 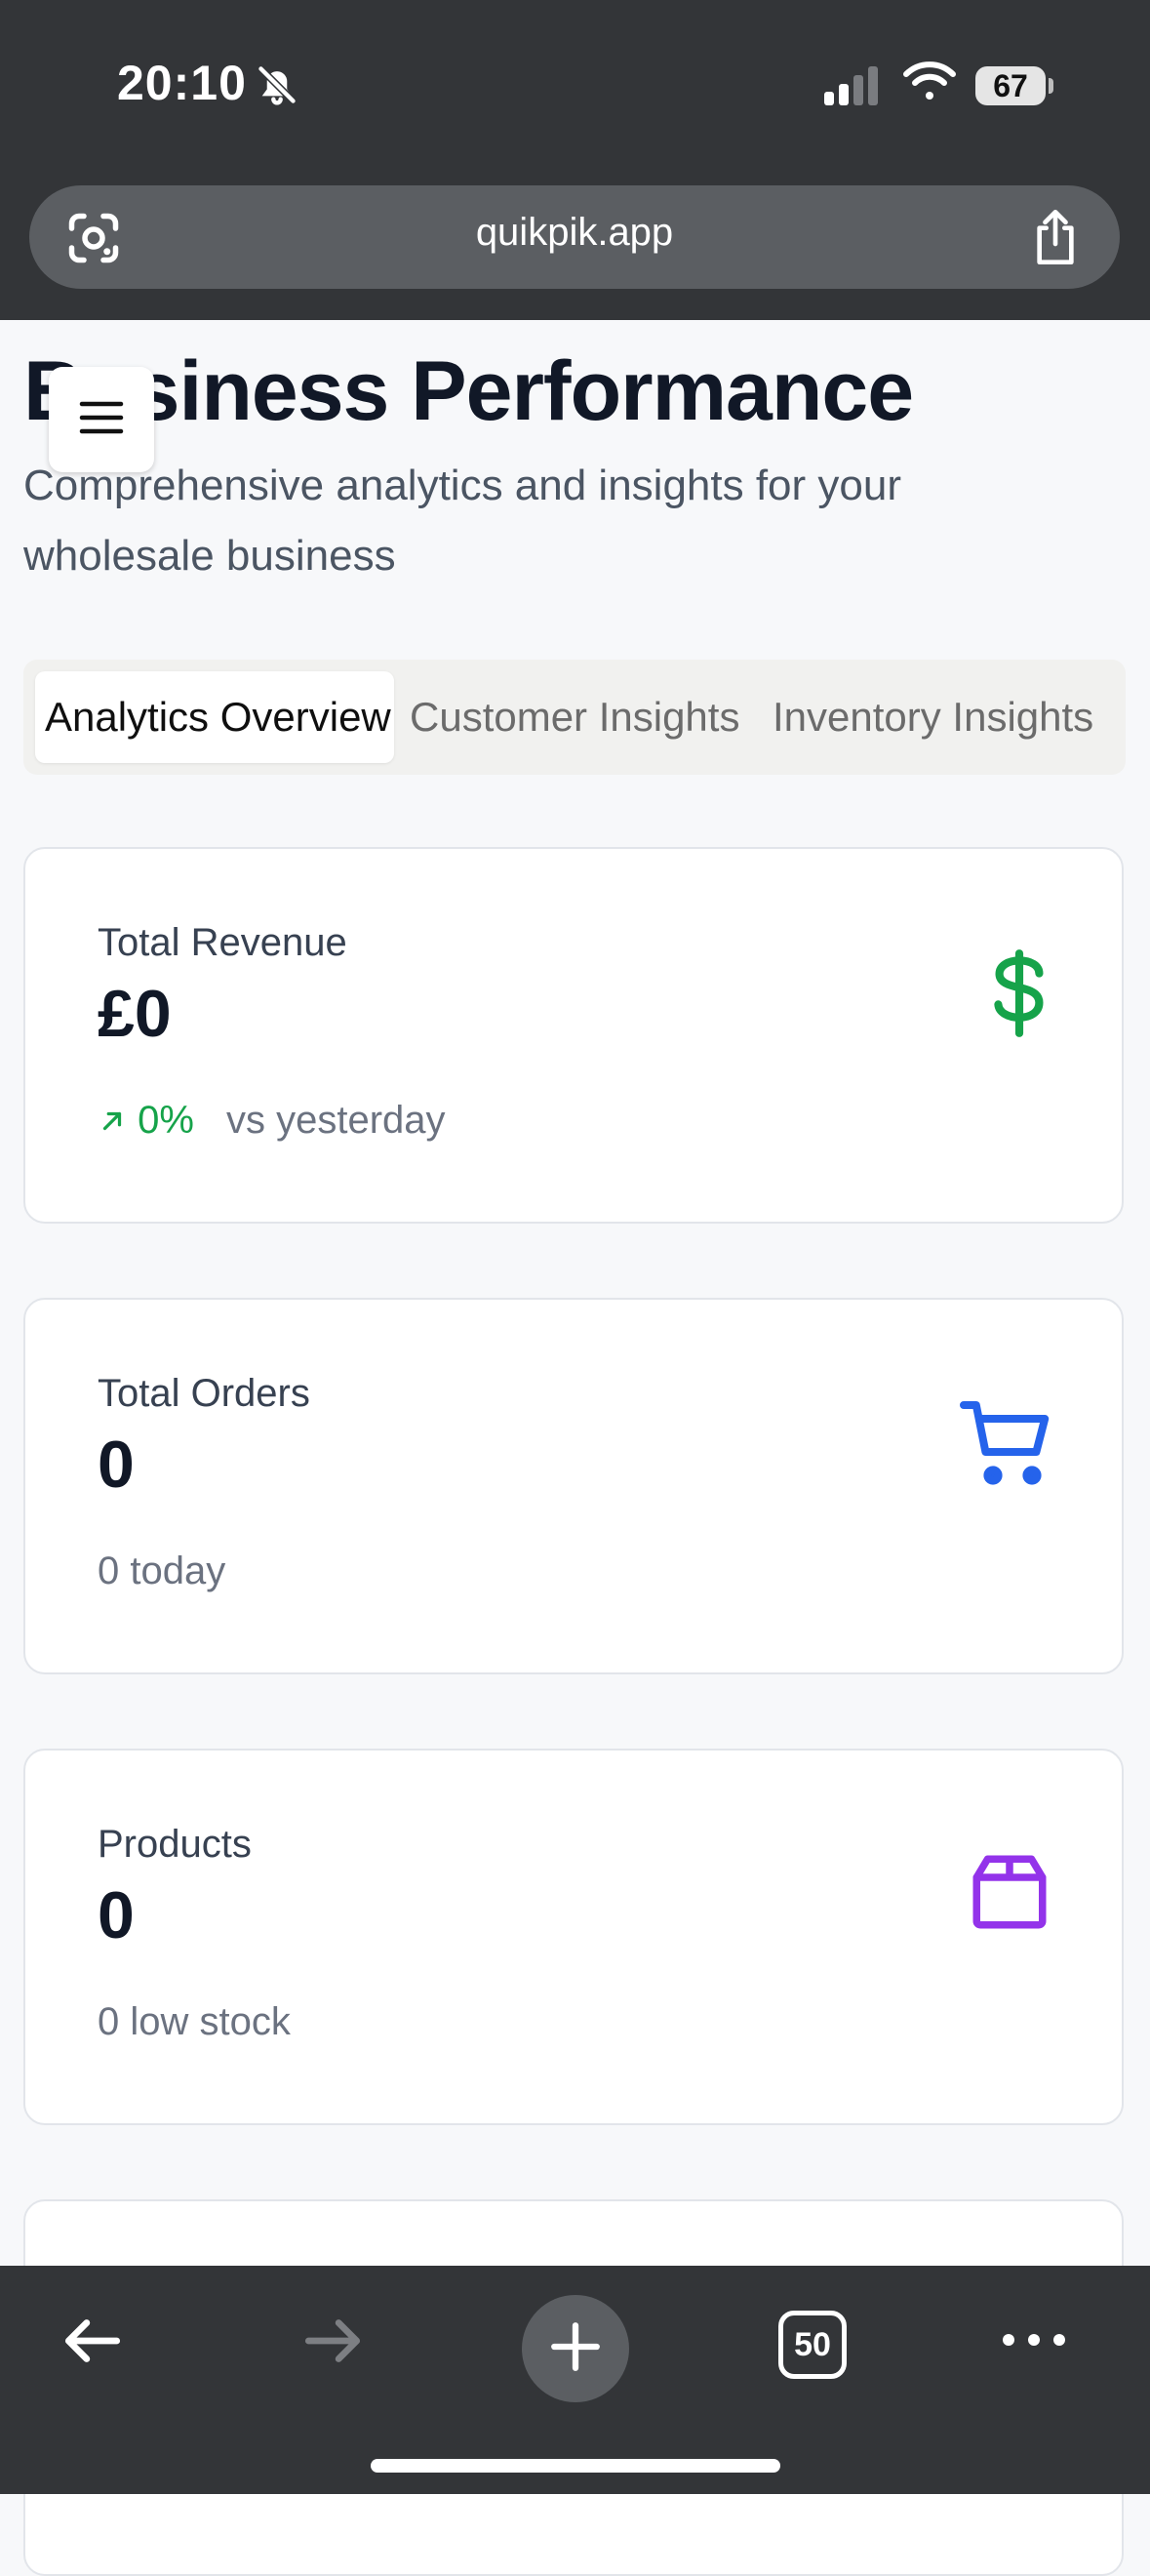 I want to click on cart-icon, so click(x=1006, y=1446).